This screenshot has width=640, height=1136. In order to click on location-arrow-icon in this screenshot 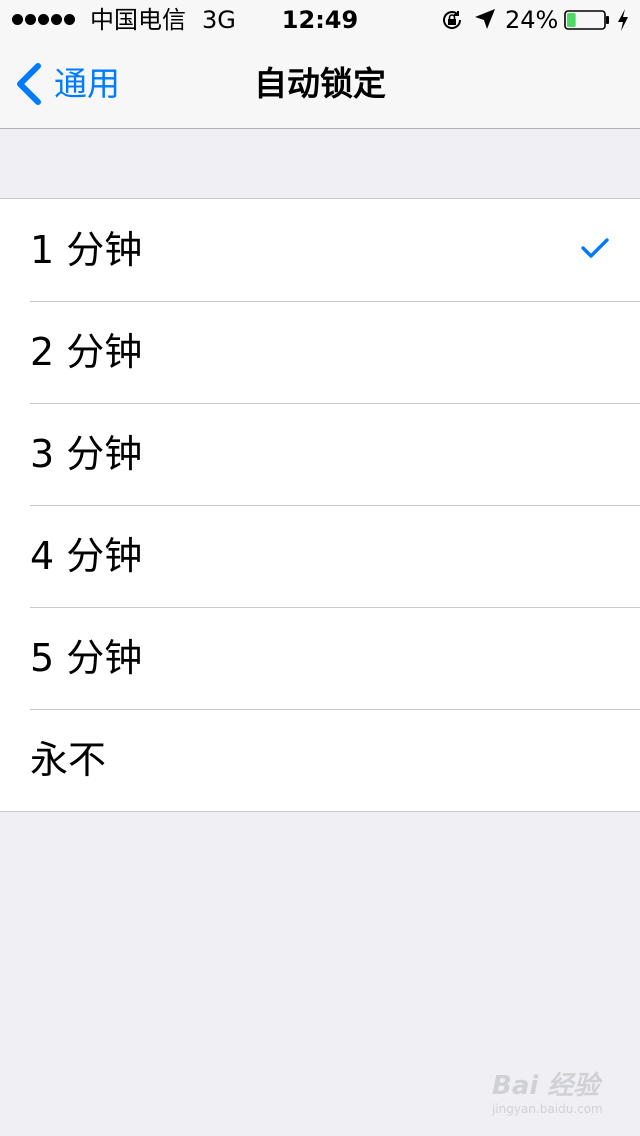, I will do `click(485, 19)`.